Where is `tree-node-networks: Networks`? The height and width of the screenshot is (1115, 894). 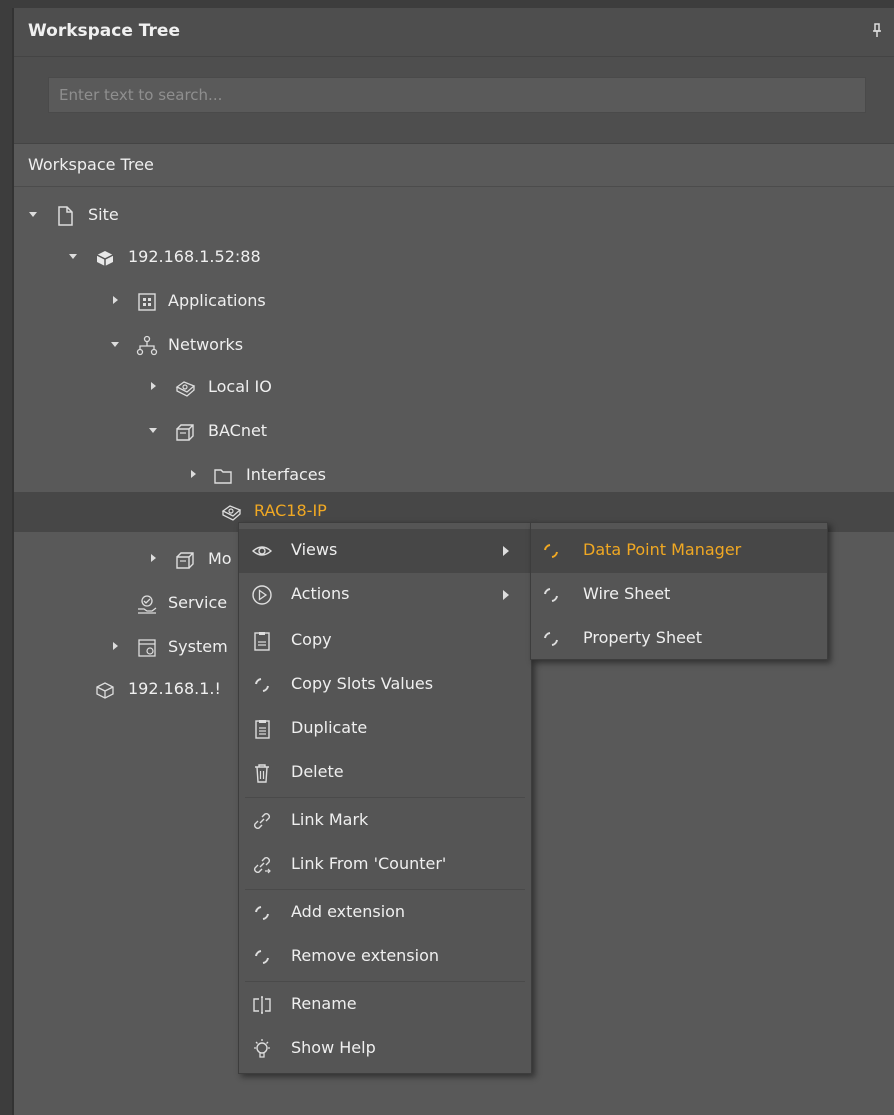 tree-node-networks: Networks is located at coordinates (454, 346).